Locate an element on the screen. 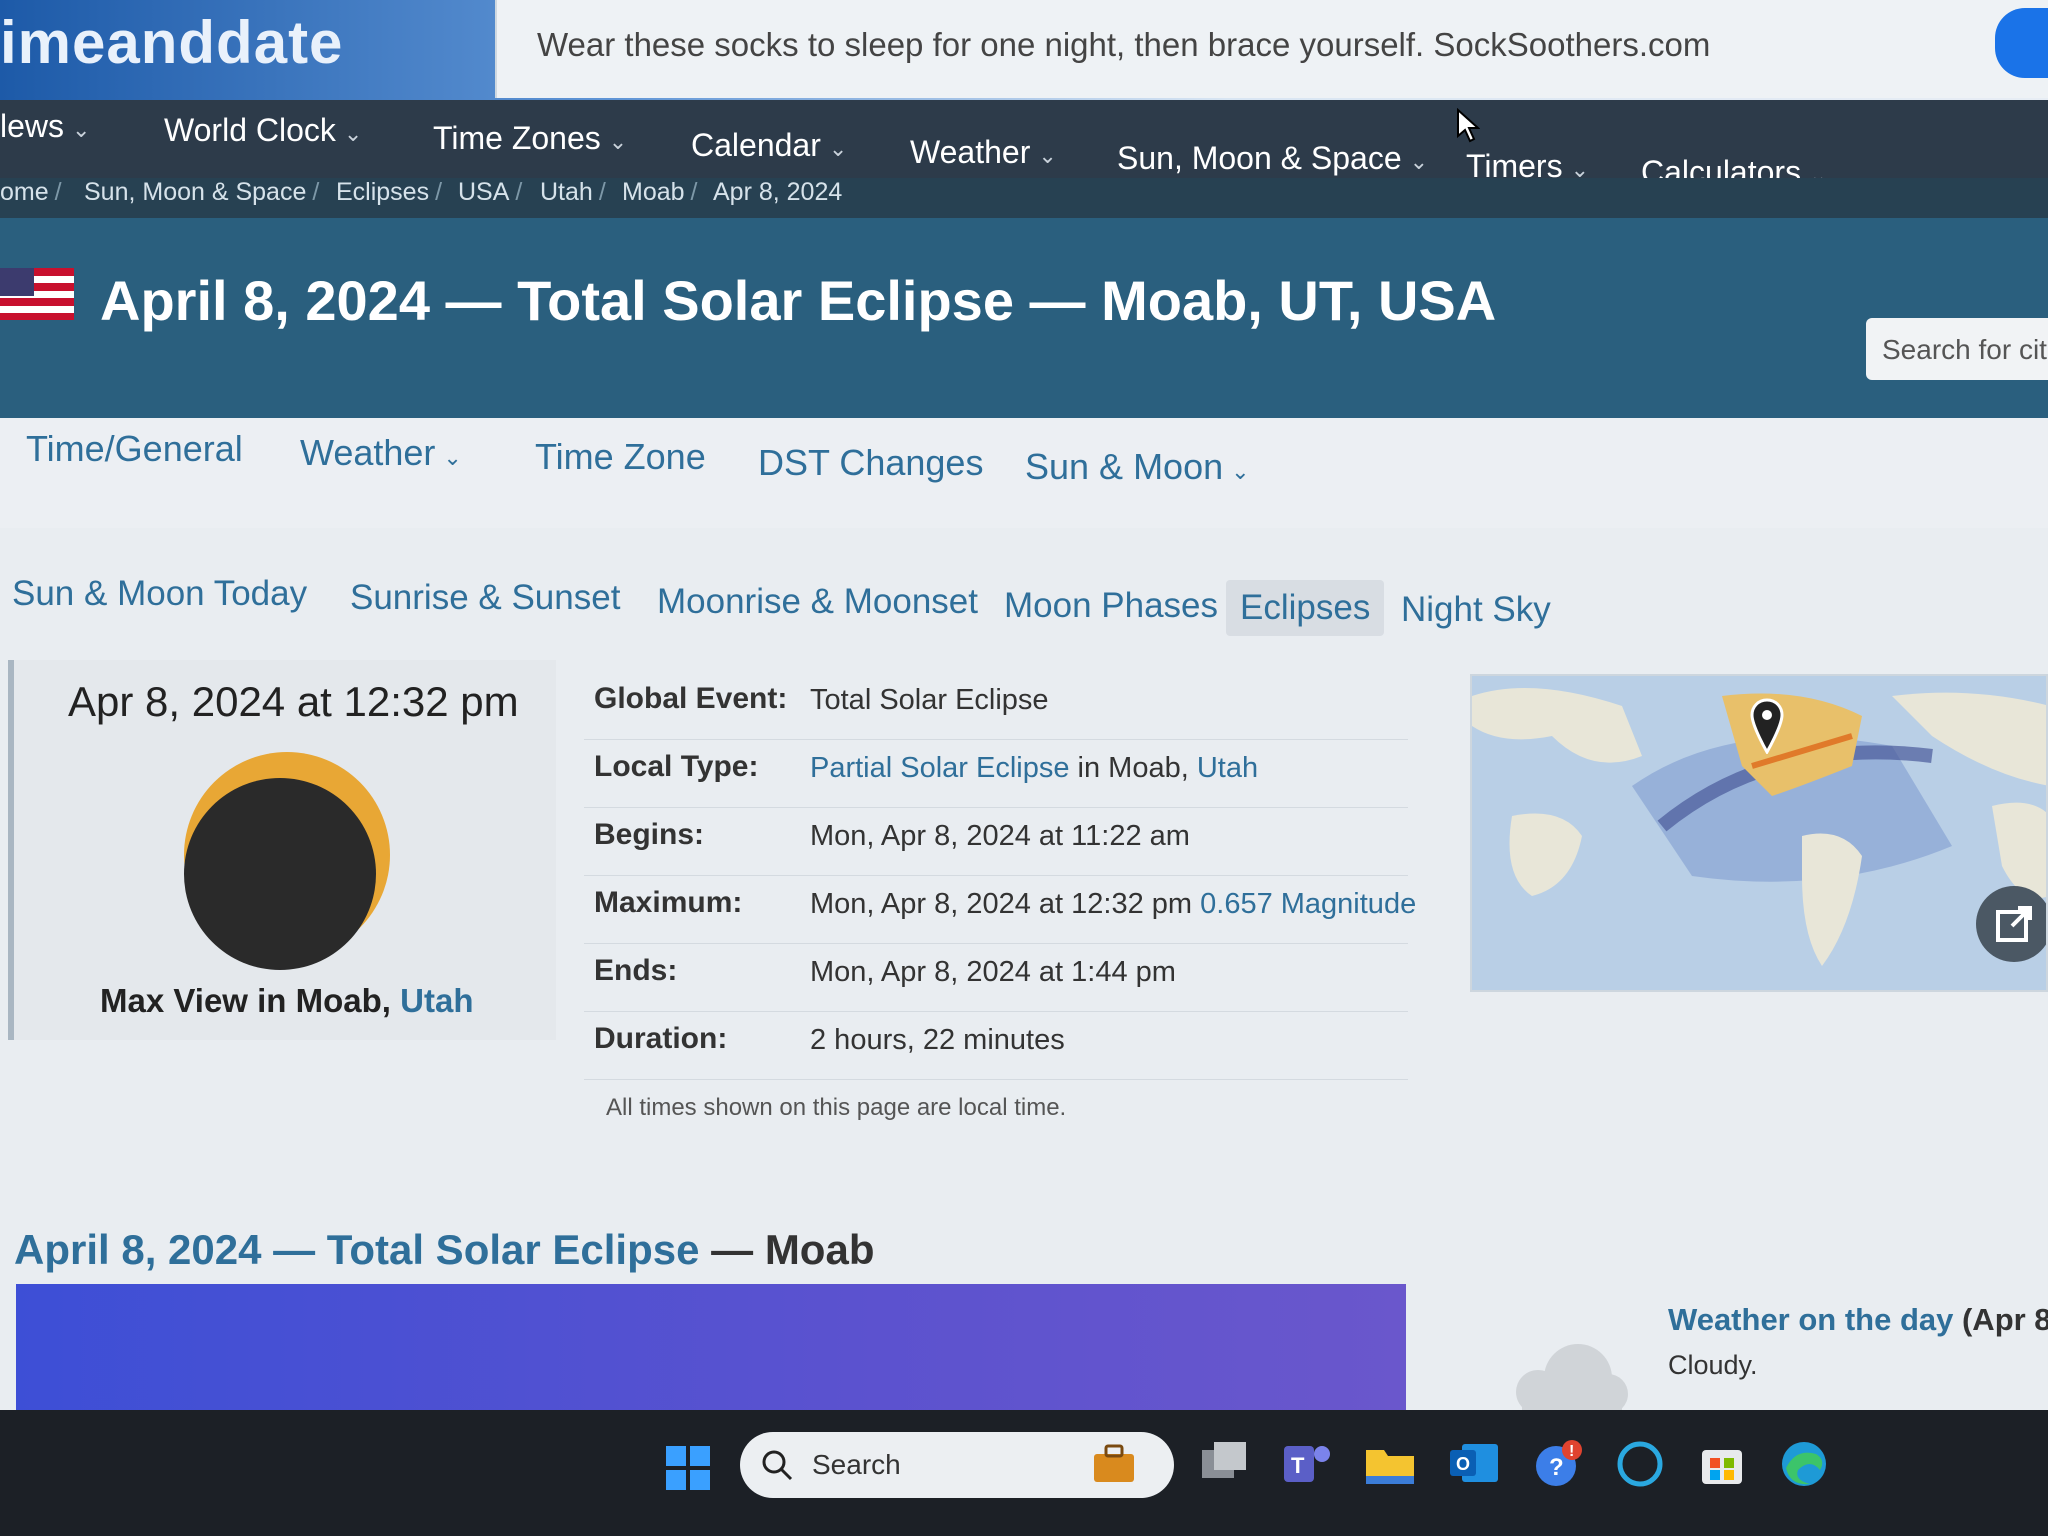  detail-label: Local Type: is located at coordinates (676, 766).